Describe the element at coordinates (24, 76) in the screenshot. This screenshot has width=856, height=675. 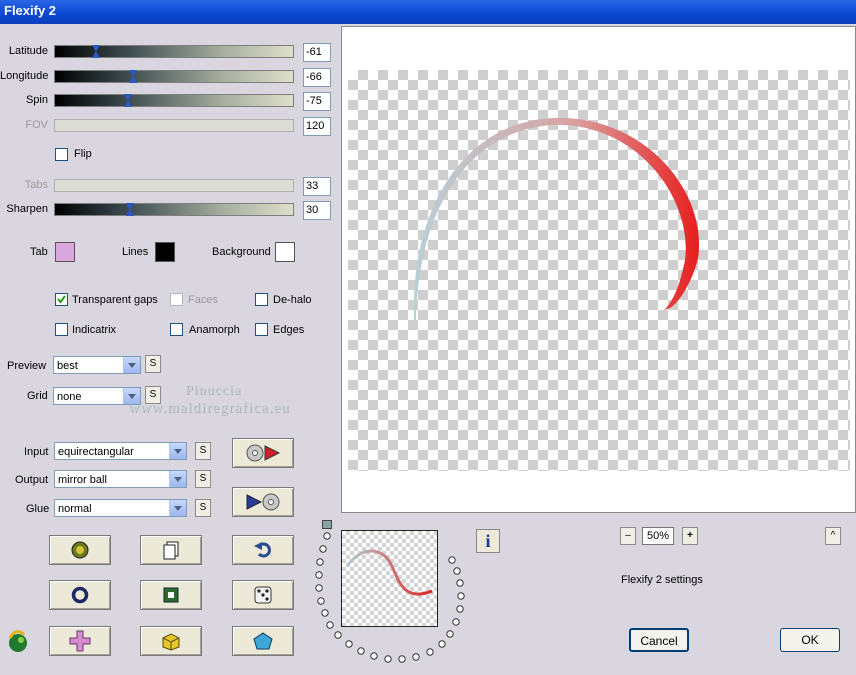
I see `longitude-label: Longitude` at that location.